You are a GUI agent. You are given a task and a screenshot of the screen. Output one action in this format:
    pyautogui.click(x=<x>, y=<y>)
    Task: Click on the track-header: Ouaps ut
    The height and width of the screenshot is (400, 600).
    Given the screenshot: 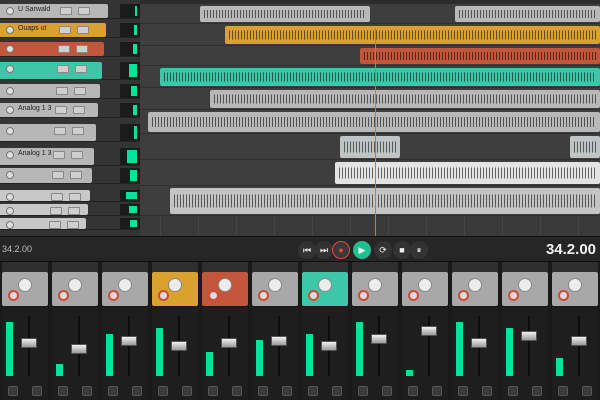 What is the action you would take?
    pyautogui.click(x=70, y=30)
    